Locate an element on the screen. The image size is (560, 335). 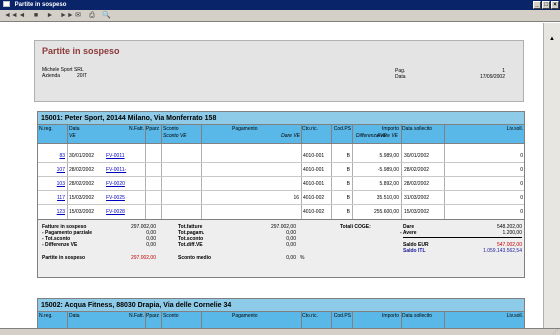
col-importo: Importo is located at coordinates (390, 129).